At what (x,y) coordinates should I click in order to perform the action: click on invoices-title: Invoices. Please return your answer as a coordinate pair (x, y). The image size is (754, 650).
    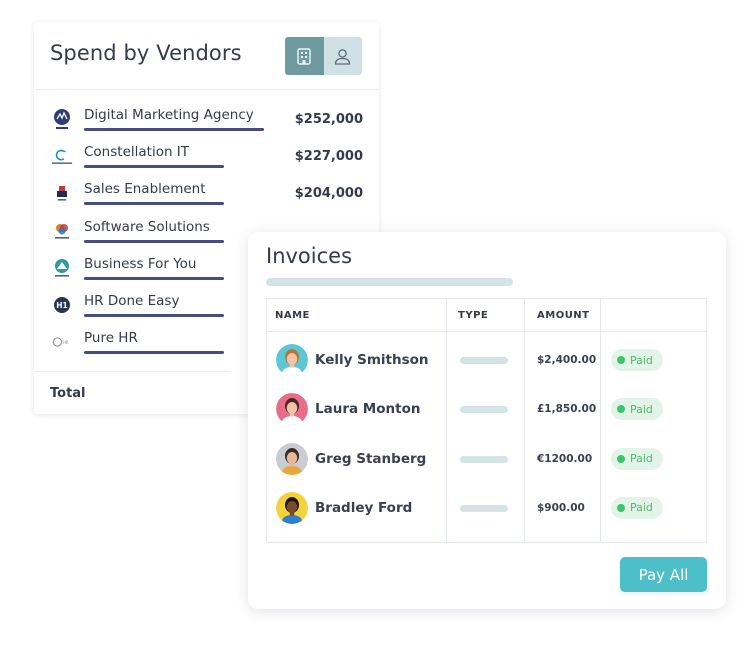
    Looking at the image, I should click on (309, 256).